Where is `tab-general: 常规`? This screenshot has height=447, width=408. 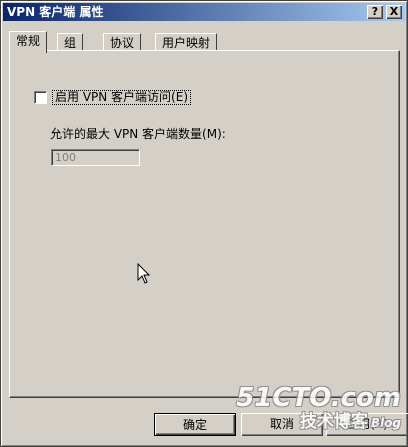 tab-general: 常规 is located at coordinates (28, 42).